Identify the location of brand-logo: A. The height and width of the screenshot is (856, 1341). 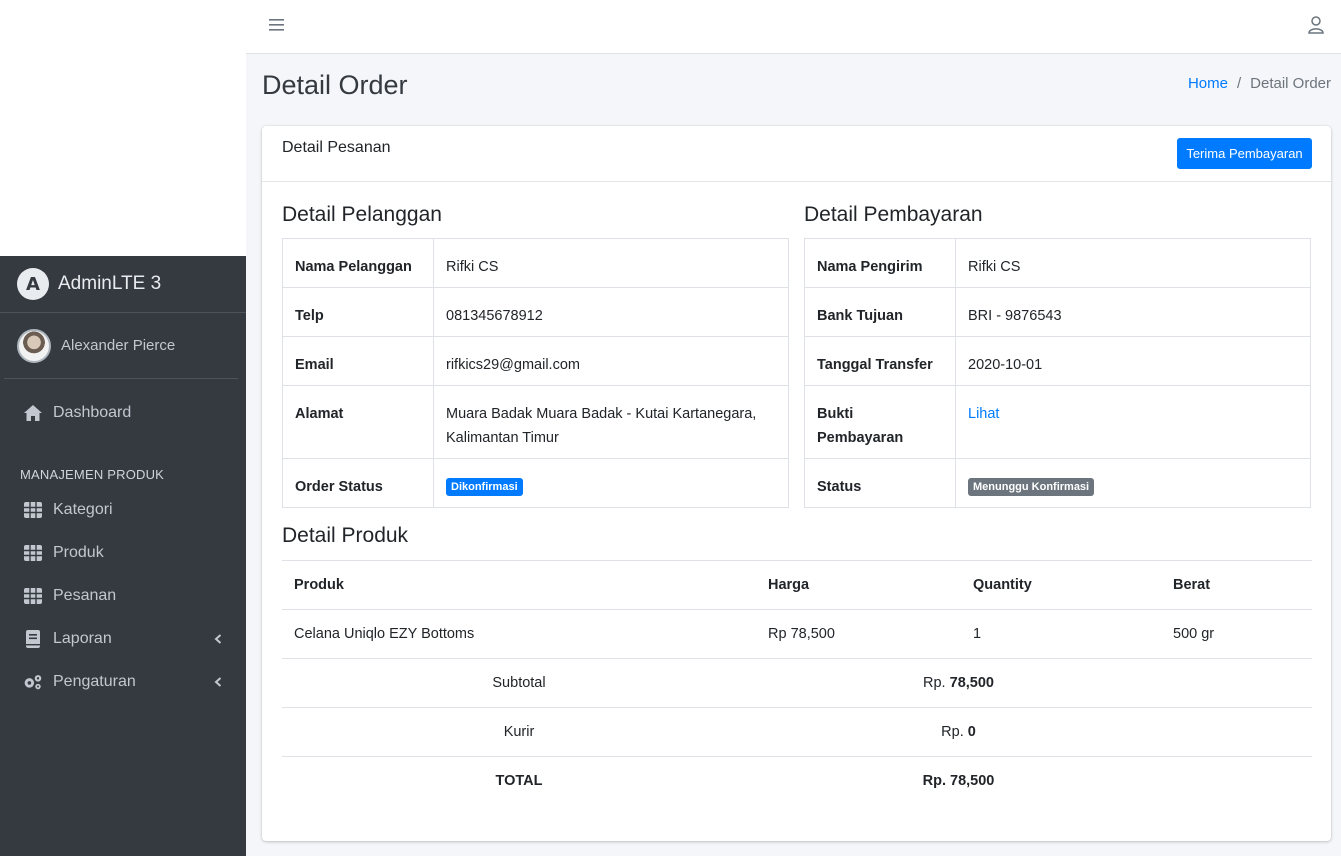
(33, 284).